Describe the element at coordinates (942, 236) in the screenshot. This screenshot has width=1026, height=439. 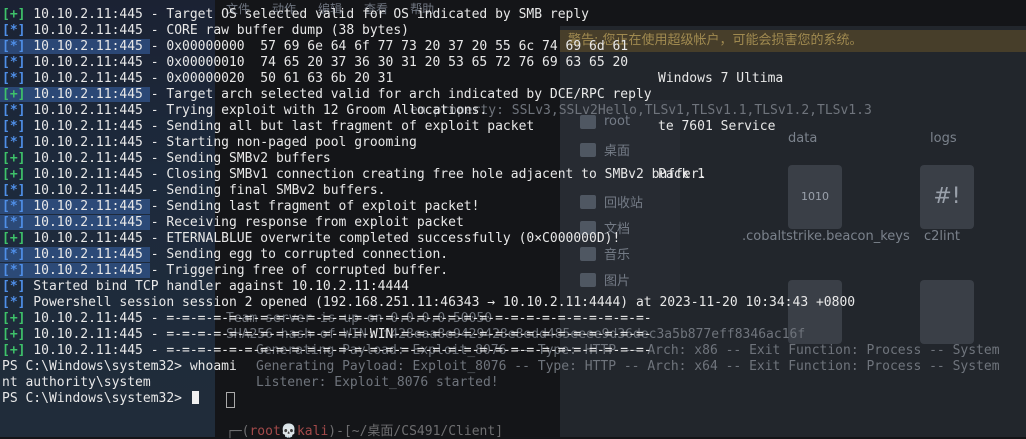
I see `file-label-c2lint: c2lint` at that location.